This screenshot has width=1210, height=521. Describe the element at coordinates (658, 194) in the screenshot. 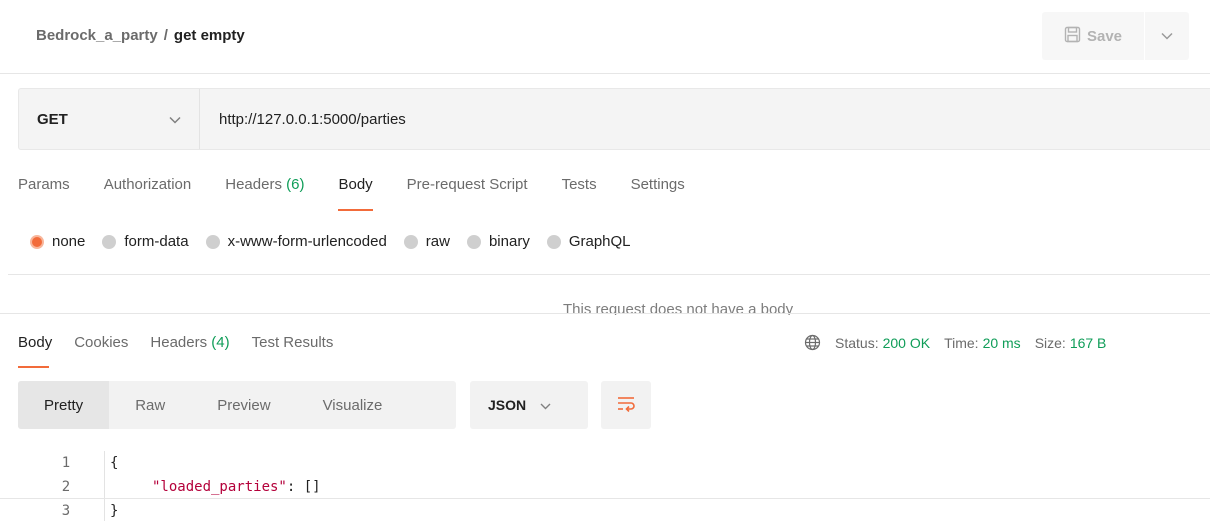

I see `tab-settings: Settings` at that location.